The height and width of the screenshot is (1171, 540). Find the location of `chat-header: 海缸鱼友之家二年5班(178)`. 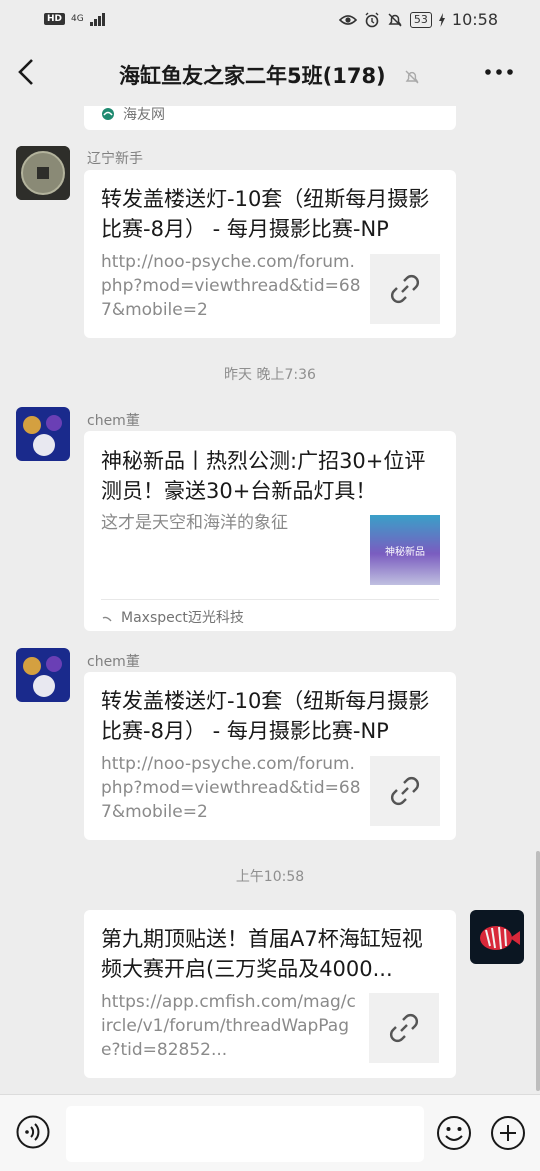

chat-header: 海缸鱼友之家二年5班(178) is located at coordinates (270, 73).